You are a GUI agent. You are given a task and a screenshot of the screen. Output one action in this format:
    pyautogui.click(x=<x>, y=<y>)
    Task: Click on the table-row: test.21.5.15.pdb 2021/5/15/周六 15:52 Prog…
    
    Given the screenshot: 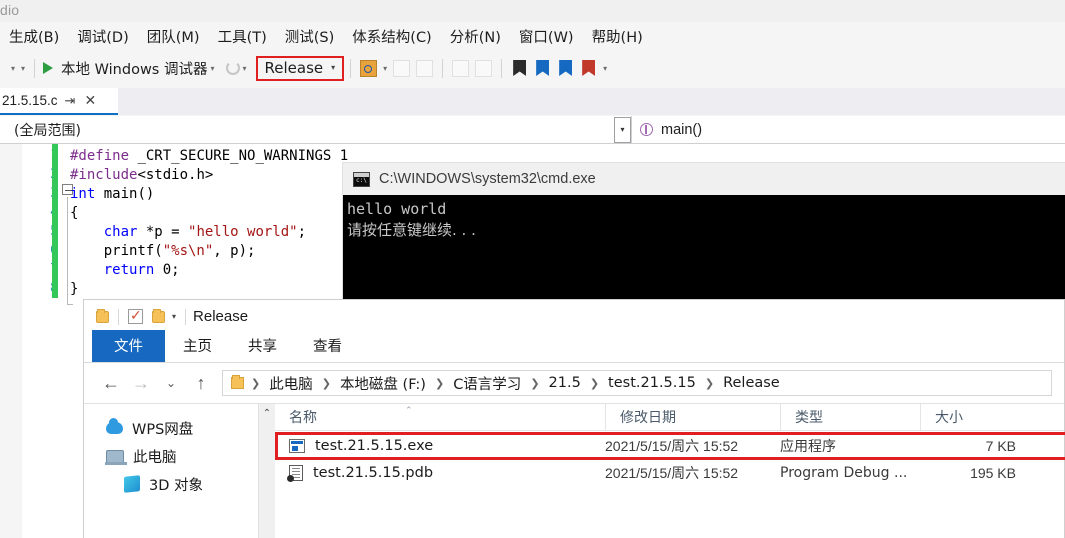 What is the action you would take?
    pyautogui.click(x=669, y=472)
    